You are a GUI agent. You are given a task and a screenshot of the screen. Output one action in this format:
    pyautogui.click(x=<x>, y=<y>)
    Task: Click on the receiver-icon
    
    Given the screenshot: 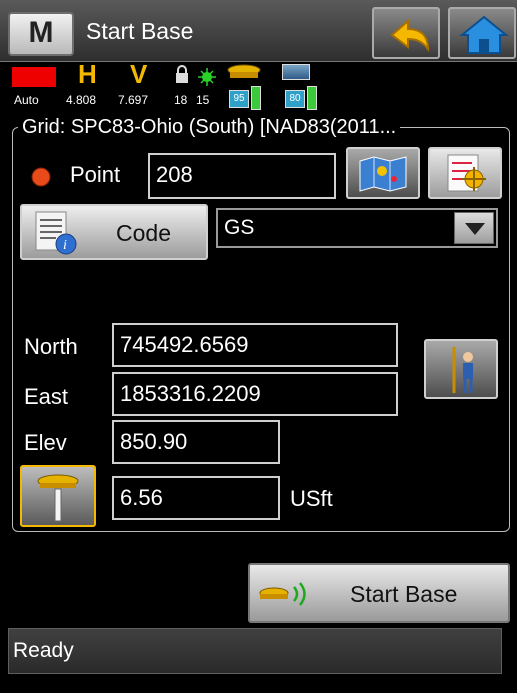 What is the action you would take?
    pyautogui.click(x=244, y=73)
    